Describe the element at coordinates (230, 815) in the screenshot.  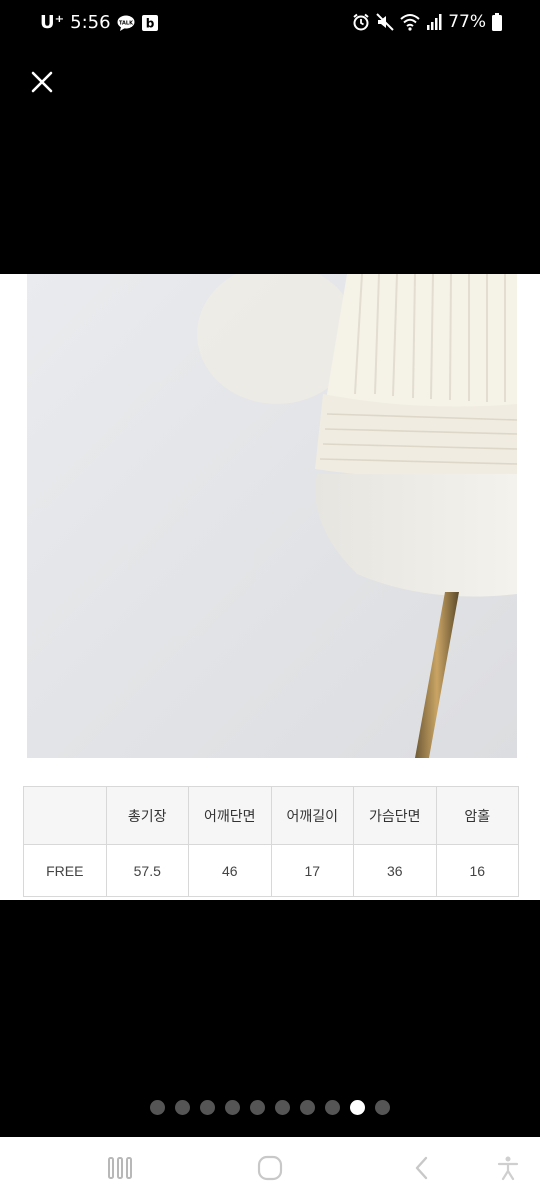
I see `size-table-header-cell: 어깨단면` at that location.